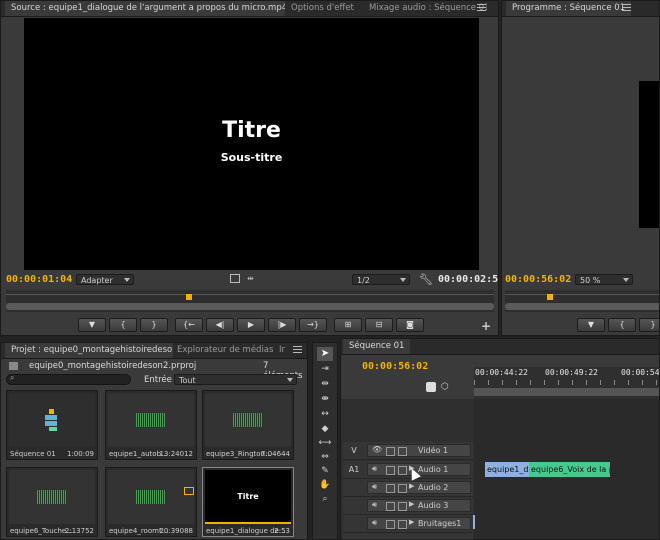 This screenshot has height=540, width=660. Describe the element at coordinates (325, 354) in the screenshot. I see `selection-tool-icon: ➤` at that location.